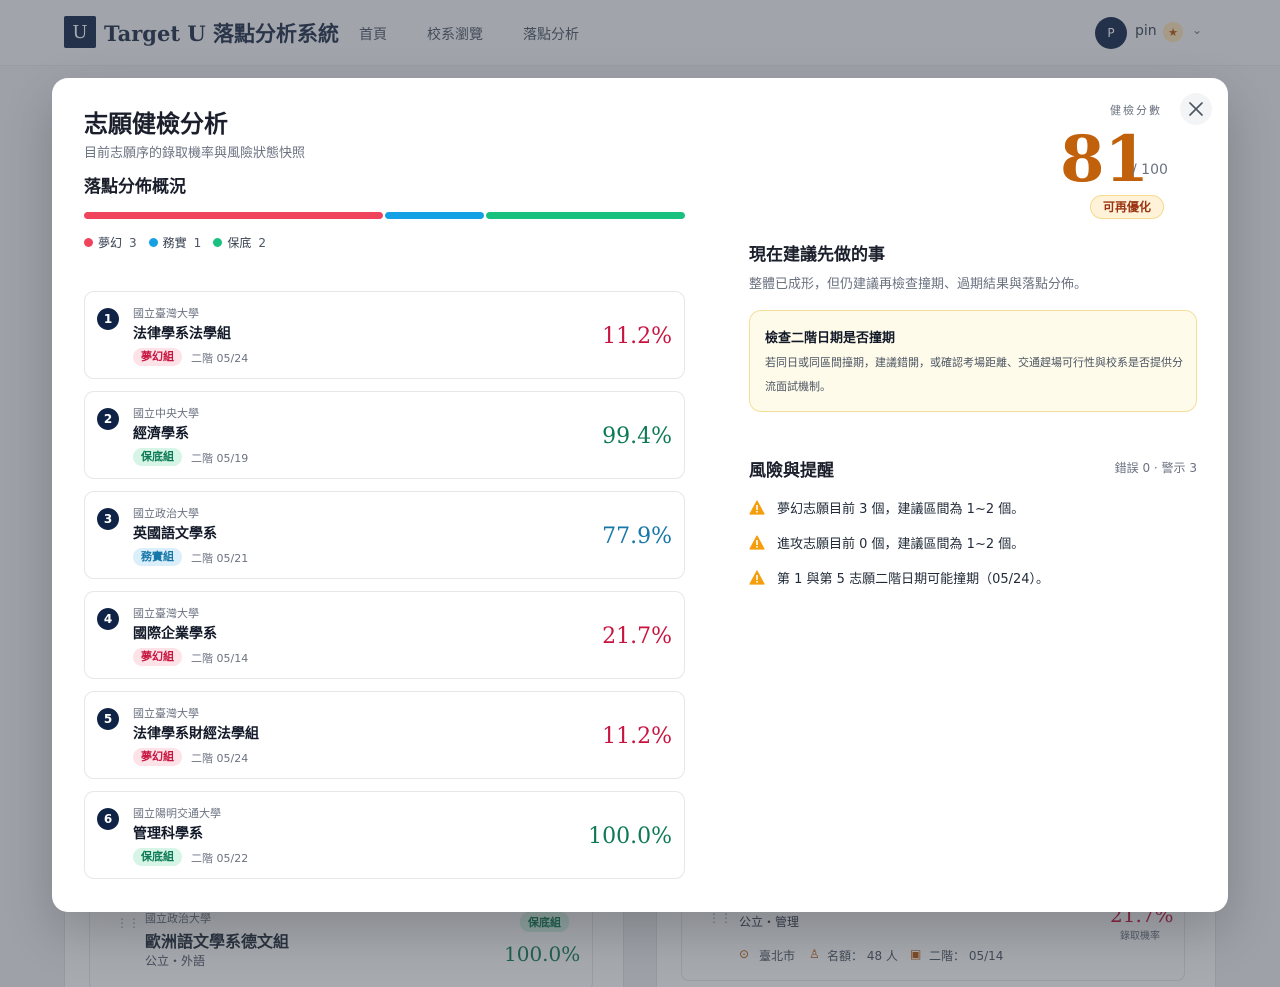  I want to click on score-badge: 可再優化, so click(1127, 207).